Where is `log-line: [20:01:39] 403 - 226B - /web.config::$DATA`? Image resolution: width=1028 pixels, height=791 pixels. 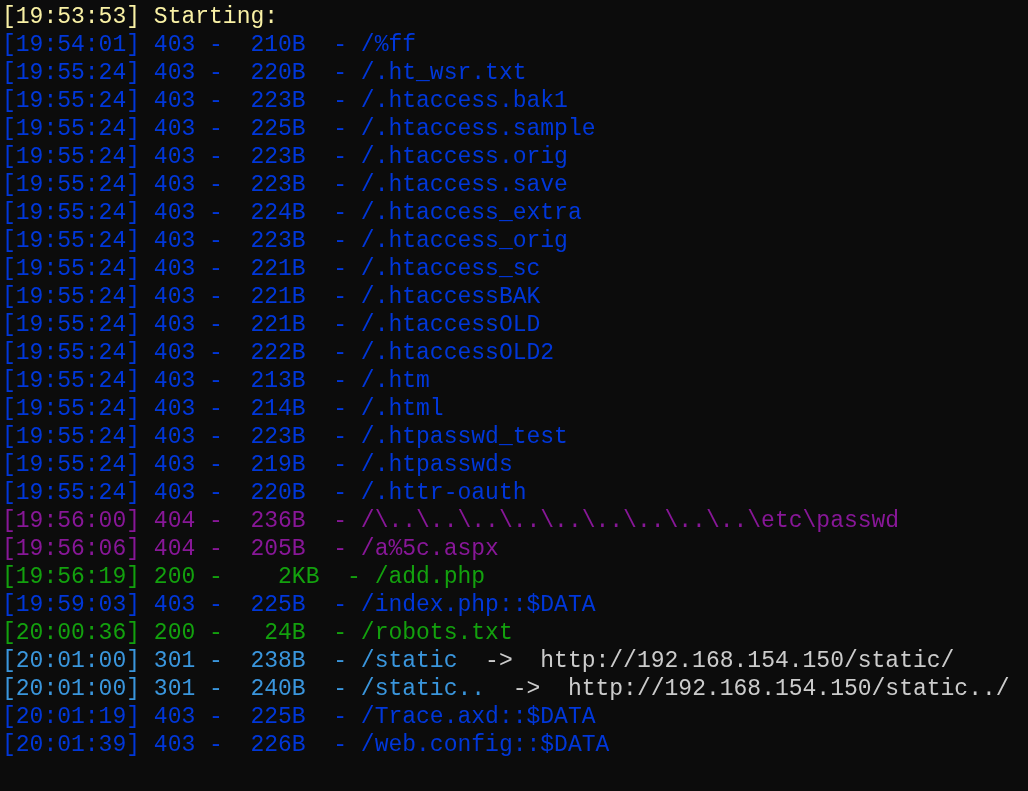 log-line: [20:01:39] 403 - 226B - /web.config::$DATA is located at coordinates (306, 745).